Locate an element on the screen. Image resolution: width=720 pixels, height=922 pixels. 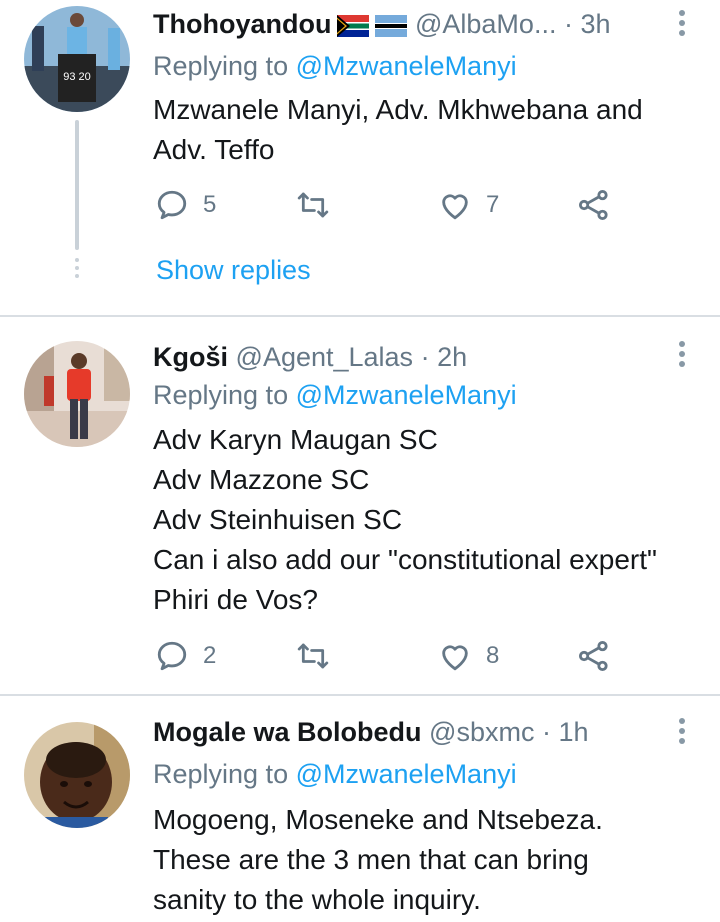
reply-count: 2 is located at coordinates (210, 655).